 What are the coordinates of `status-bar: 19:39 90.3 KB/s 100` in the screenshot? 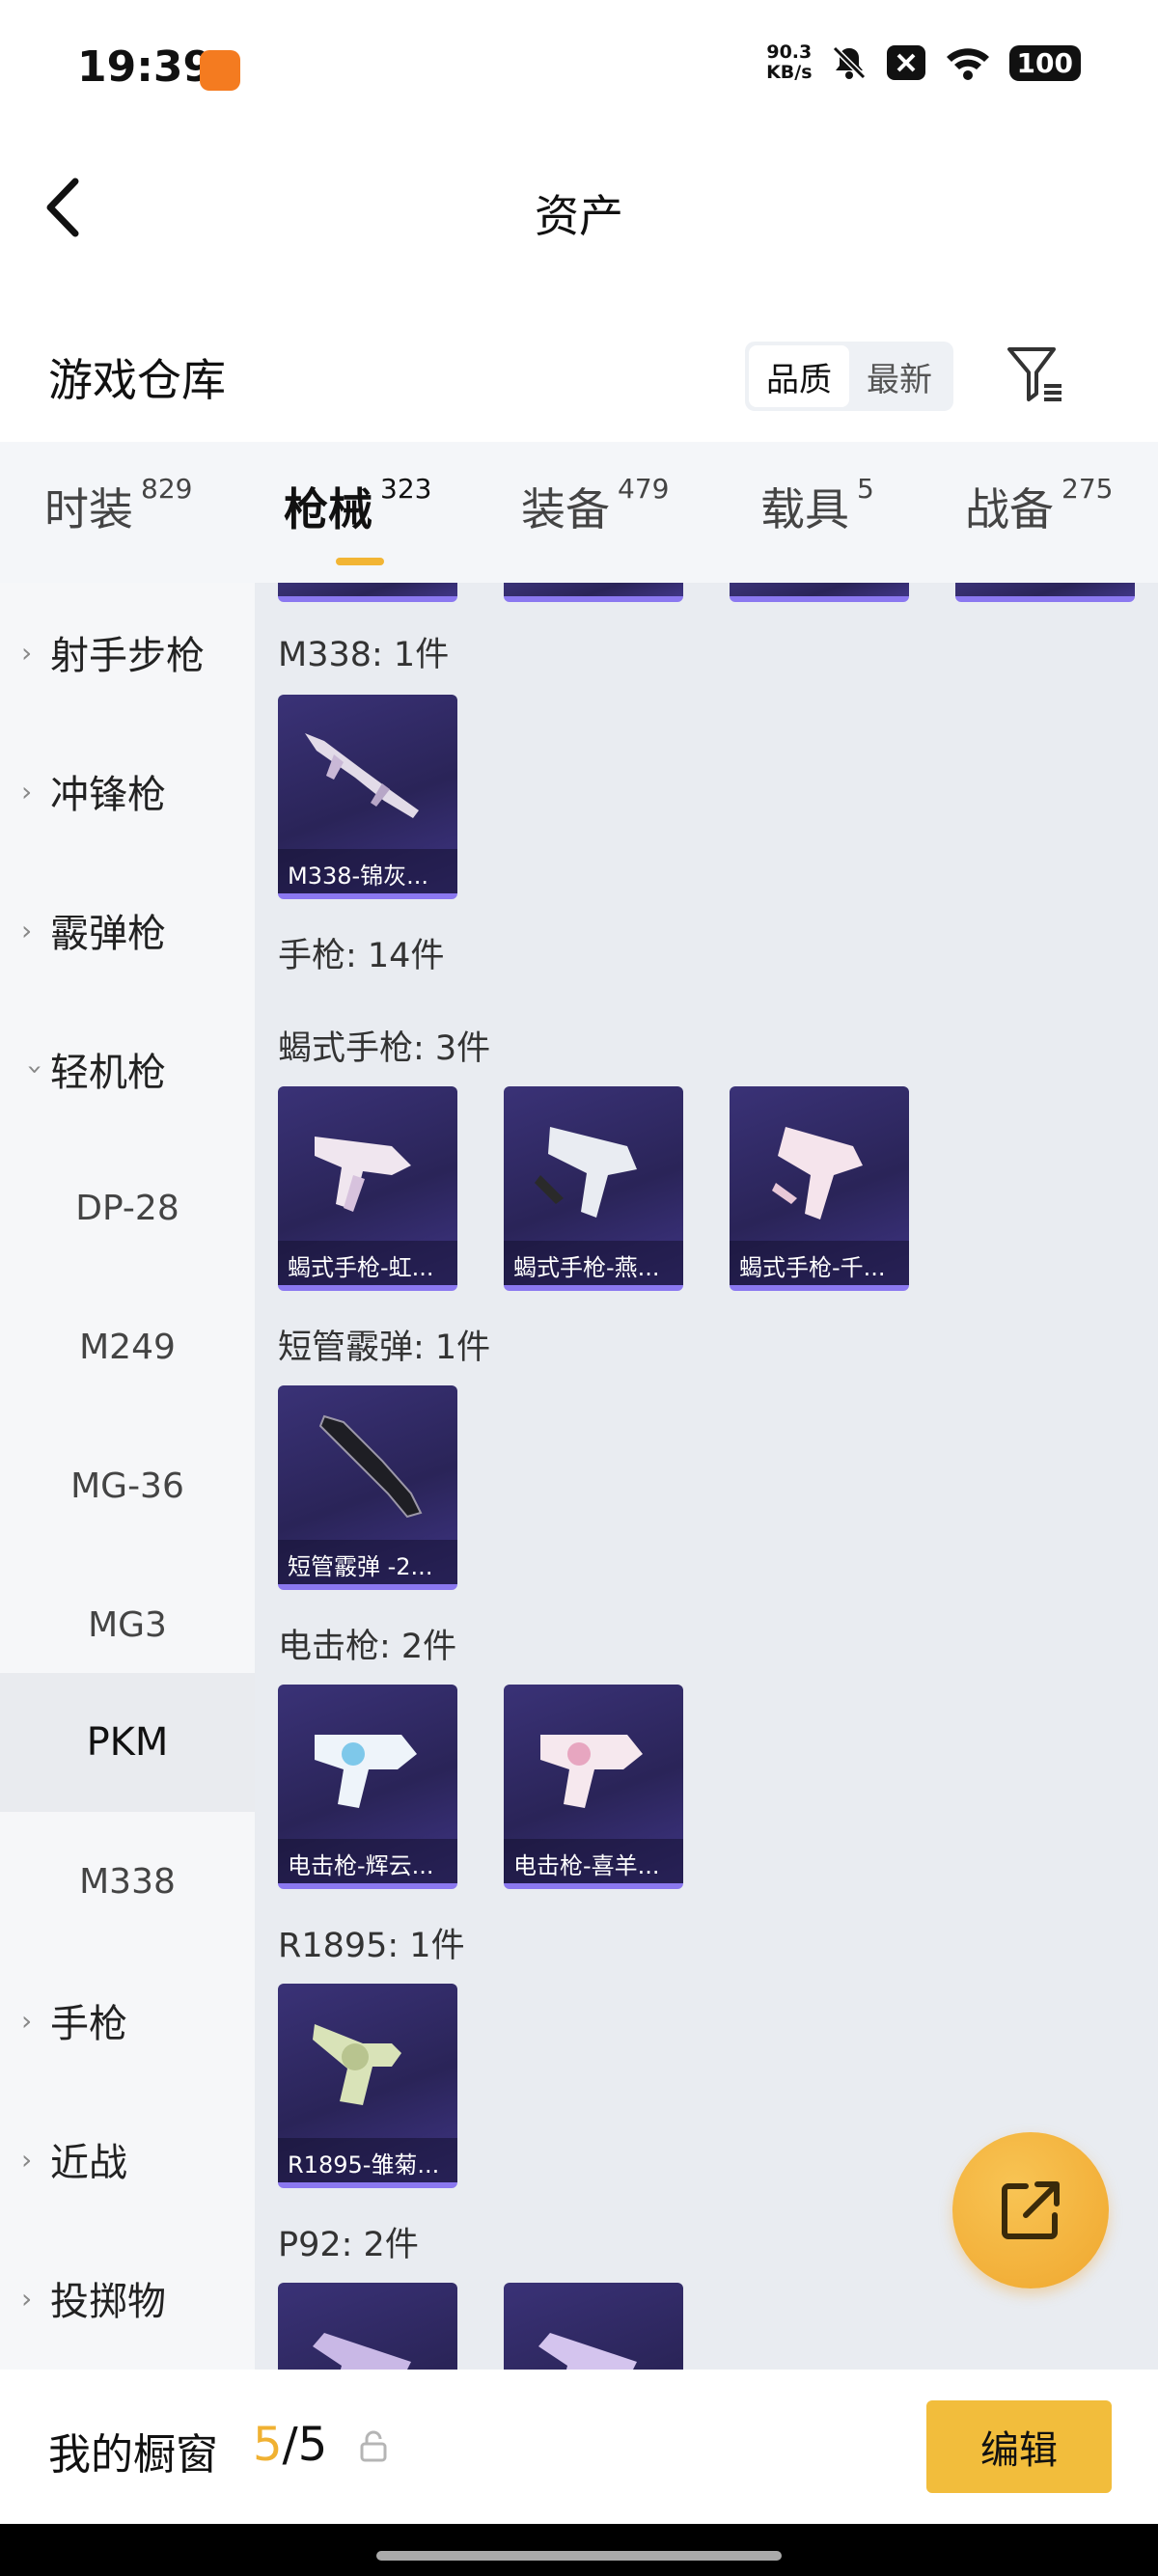 It's located at (579, 67).